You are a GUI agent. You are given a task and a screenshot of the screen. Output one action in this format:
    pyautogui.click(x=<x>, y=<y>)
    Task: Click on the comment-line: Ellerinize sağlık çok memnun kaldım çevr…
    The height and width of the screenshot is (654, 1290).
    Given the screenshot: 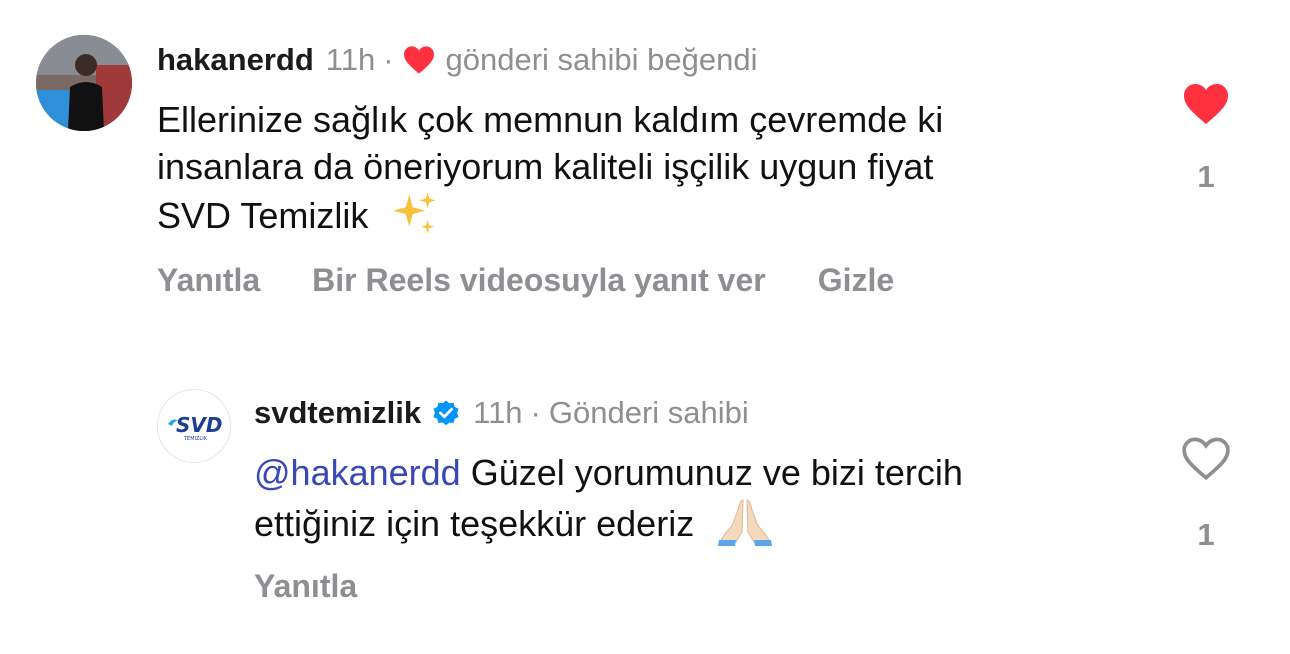 What is the action you would take?
    pyautogui.click(x=550, y=119)
    